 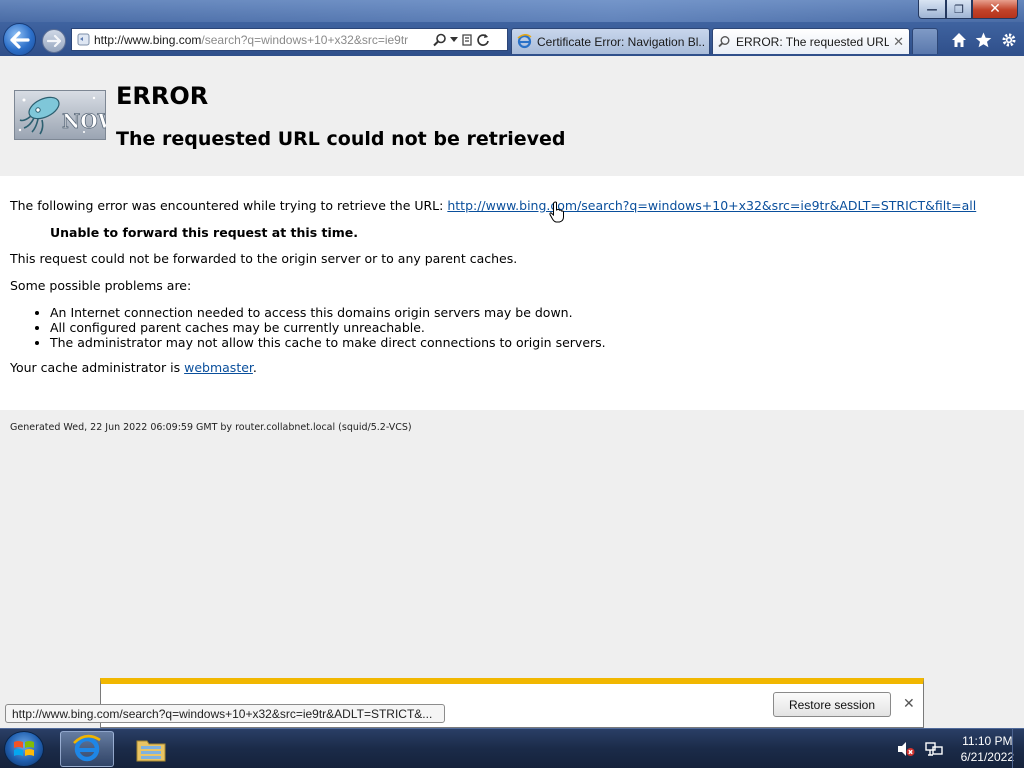 What do you see at coordinates (341, 139) in the screenshot?
I see `page-subtitle: The requested URL could not be retrieved` at bounding box center [341, 139].